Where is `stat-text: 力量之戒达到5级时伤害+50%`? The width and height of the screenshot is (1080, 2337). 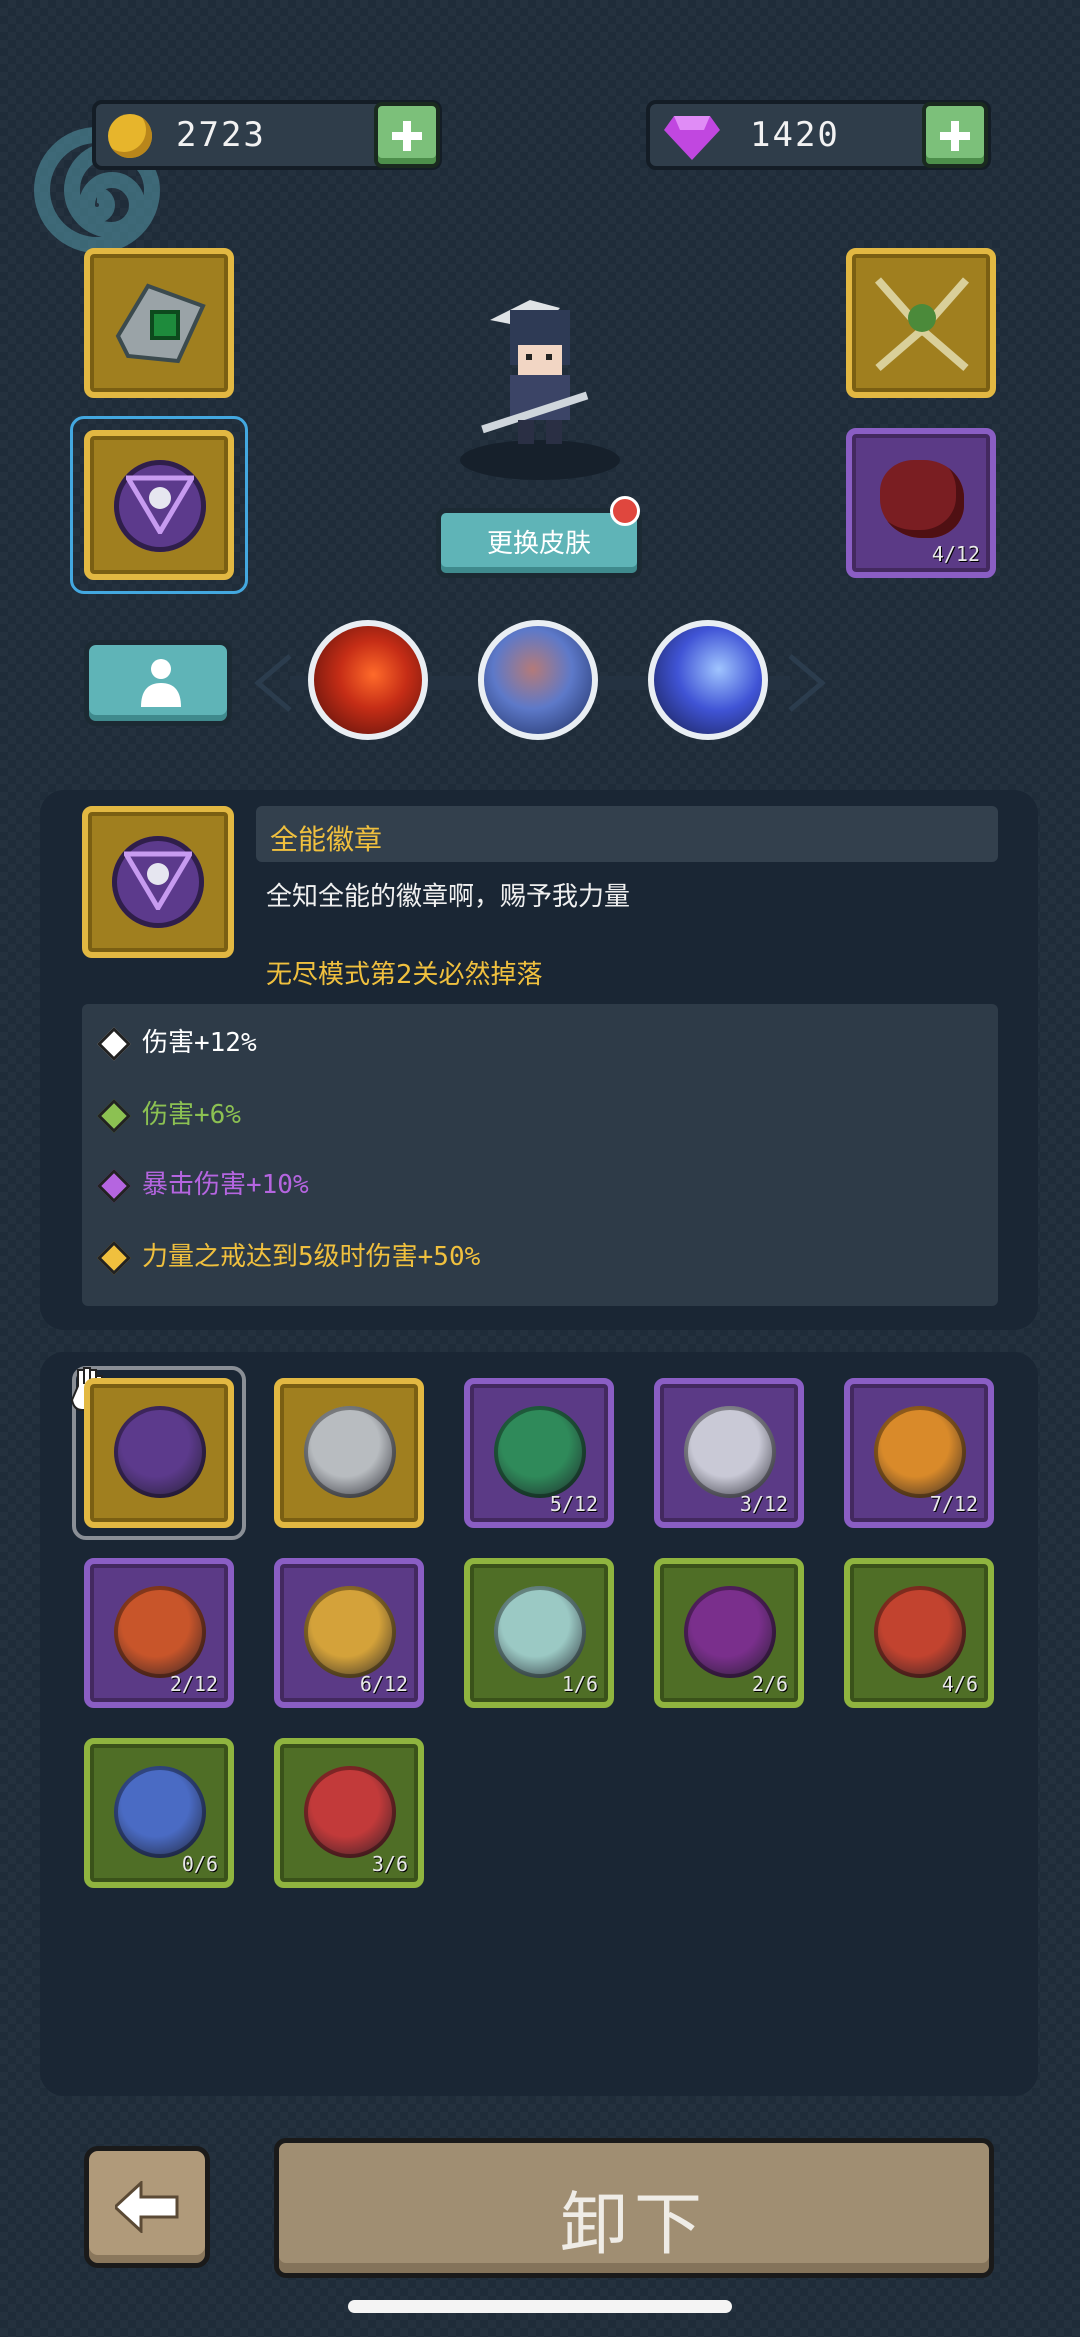
stat-text: 力量之戒达到5级时伤害+50% is located at coordinates (311, 1257).